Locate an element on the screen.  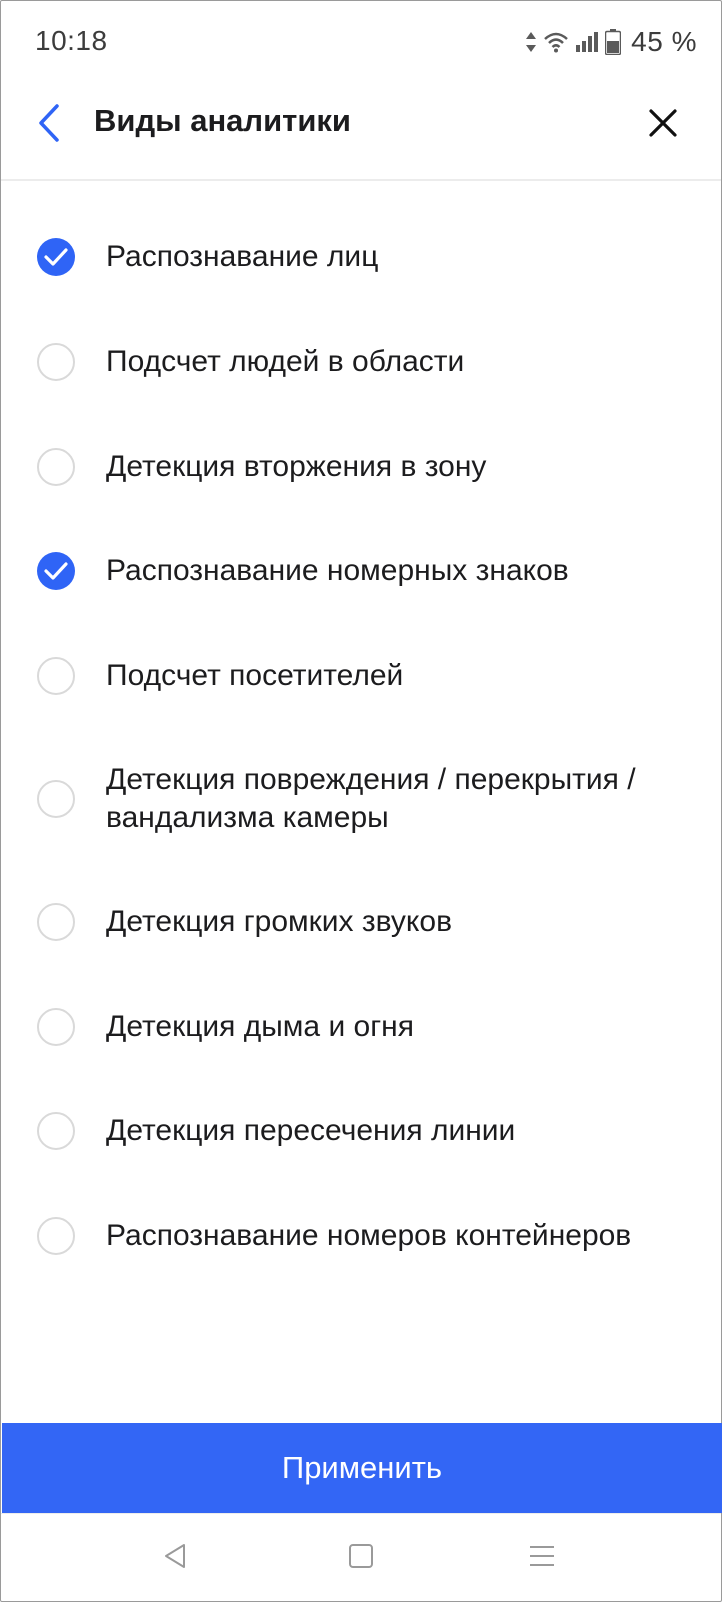
option-label: Детекция дыма и огня is located at coordinates (260, 1026).